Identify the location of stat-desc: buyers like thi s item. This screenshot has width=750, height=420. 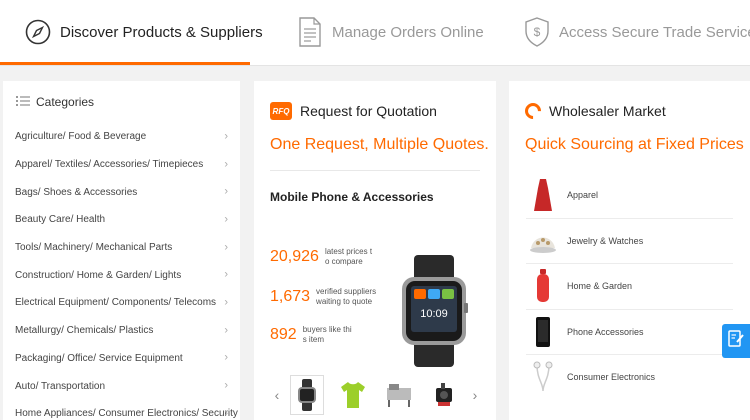
(327, 335).